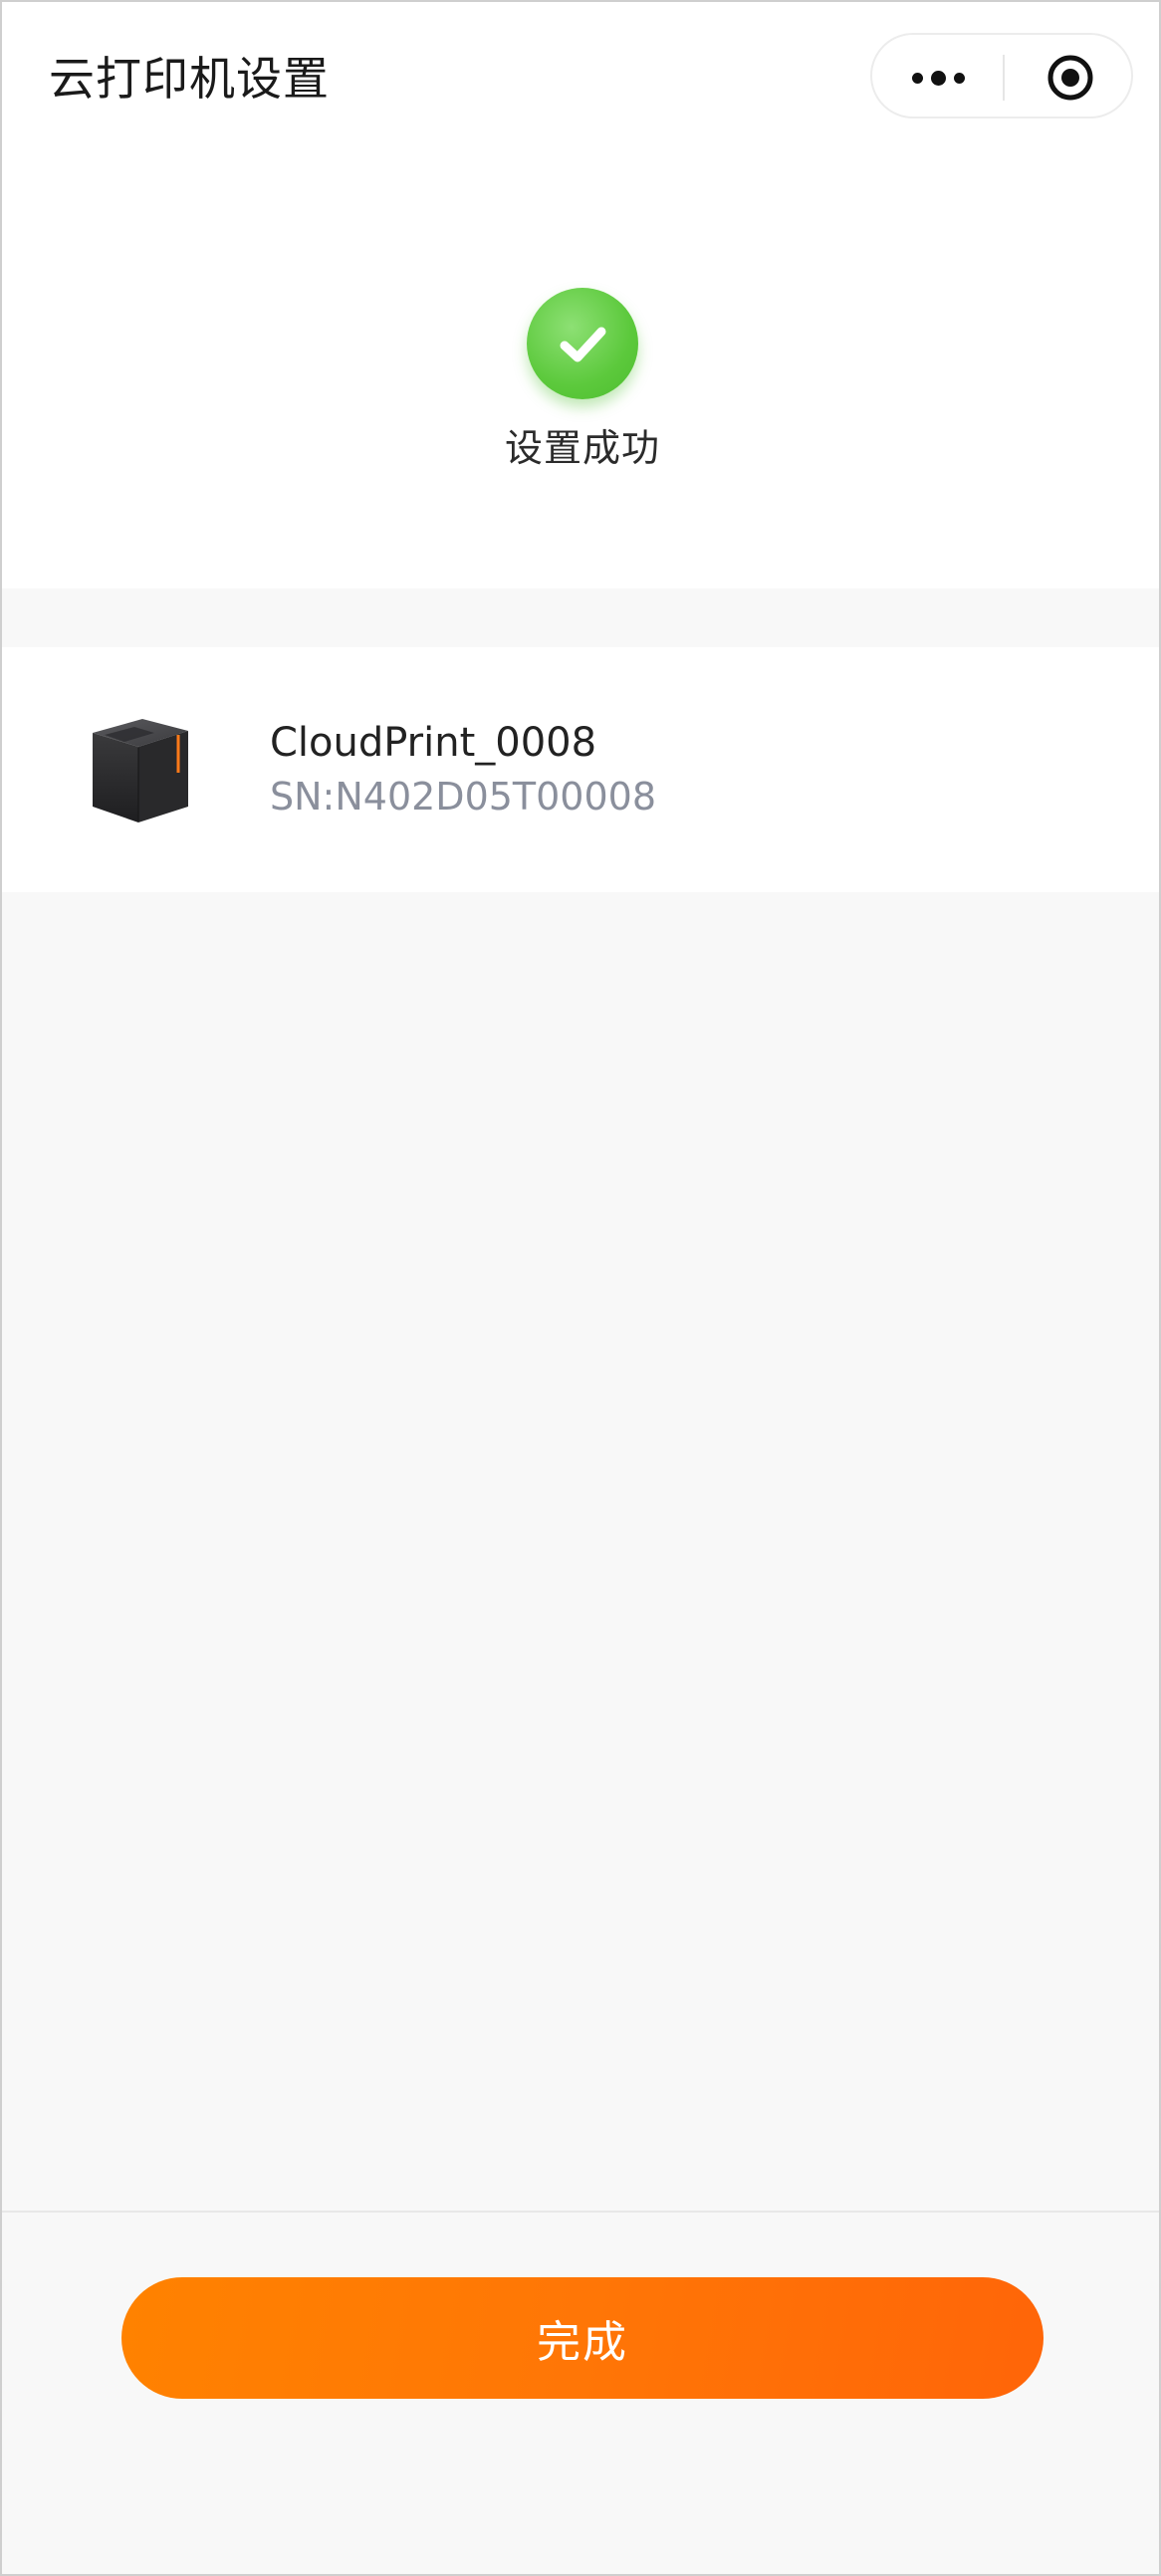 The height and width of the screenshot is (2576, 1161). What do you see at coordinates (580, 79) in the screenshot?
I see `nav-header: 云打印机设置` at bounding box center [580, 79].